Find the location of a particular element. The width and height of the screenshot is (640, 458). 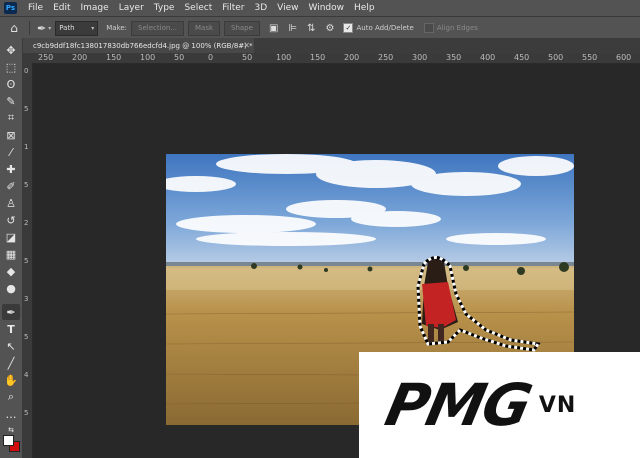

type-tool-icon: T is located at coordinates (11, 329).